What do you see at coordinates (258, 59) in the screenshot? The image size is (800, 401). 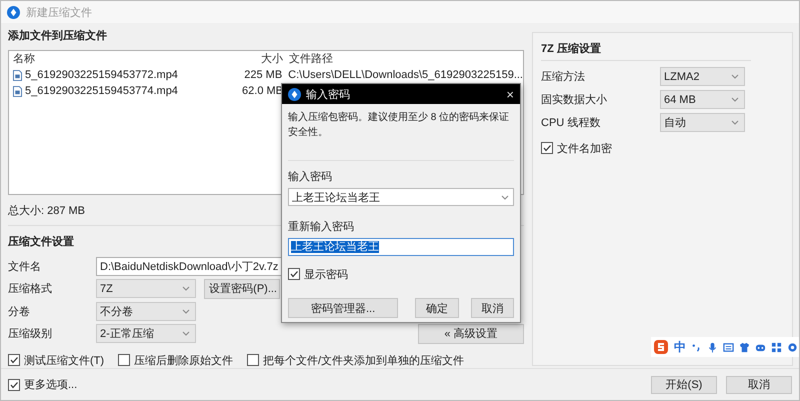 I see `column-header: 大小` at bounding box center [258, 59].